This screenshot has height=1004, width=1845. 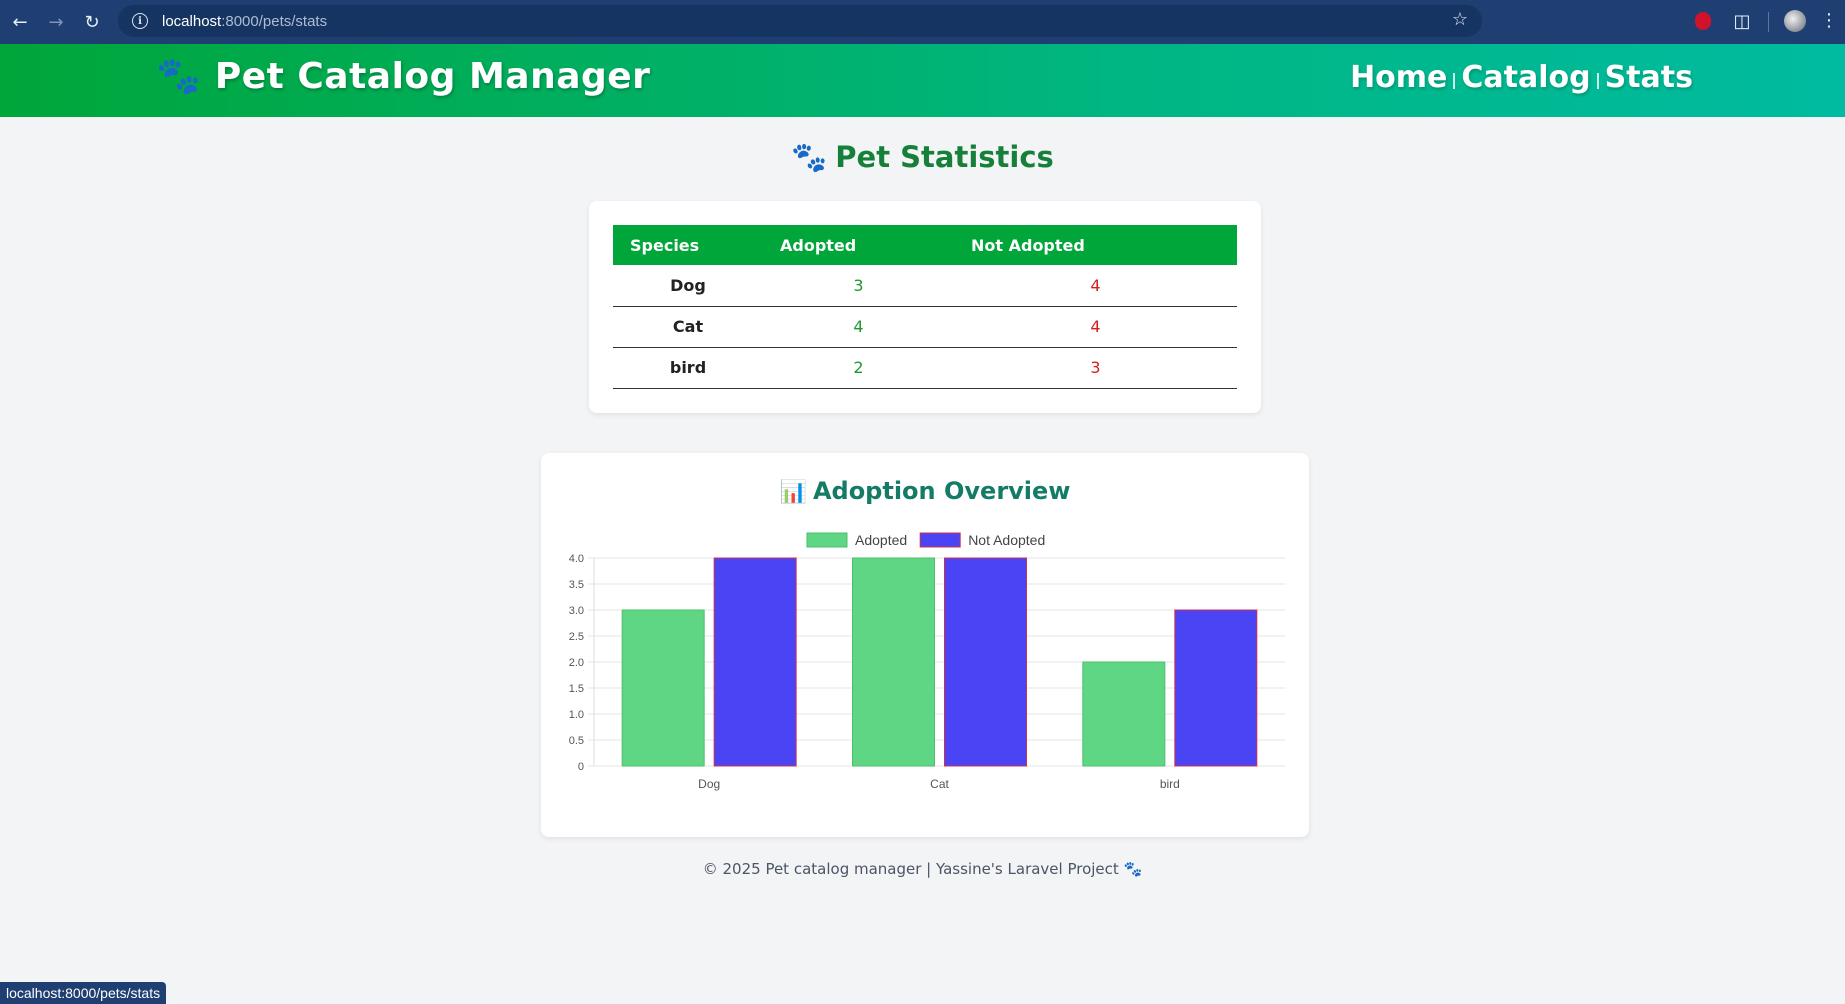 I want to click on nav-link-catalog: Catalog, so click(x=1525, y=77).